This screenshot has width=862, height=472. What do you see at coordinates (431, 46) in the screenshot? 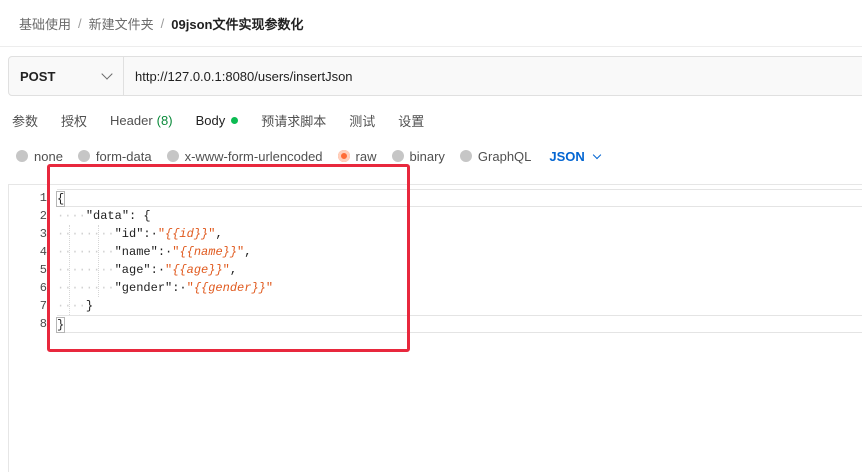
I see `header-divider` at bounding box center [431, 46].